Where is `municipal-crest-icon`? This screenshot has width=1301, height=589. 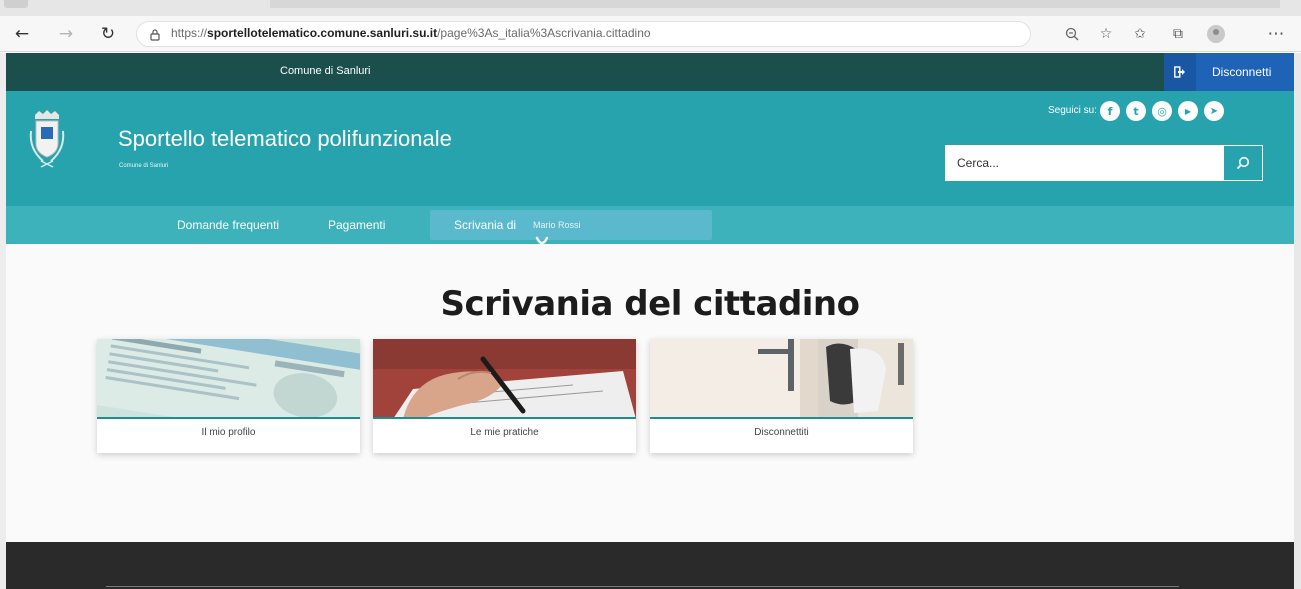
municipal-crest-icon is located at coordinates (47, 140).